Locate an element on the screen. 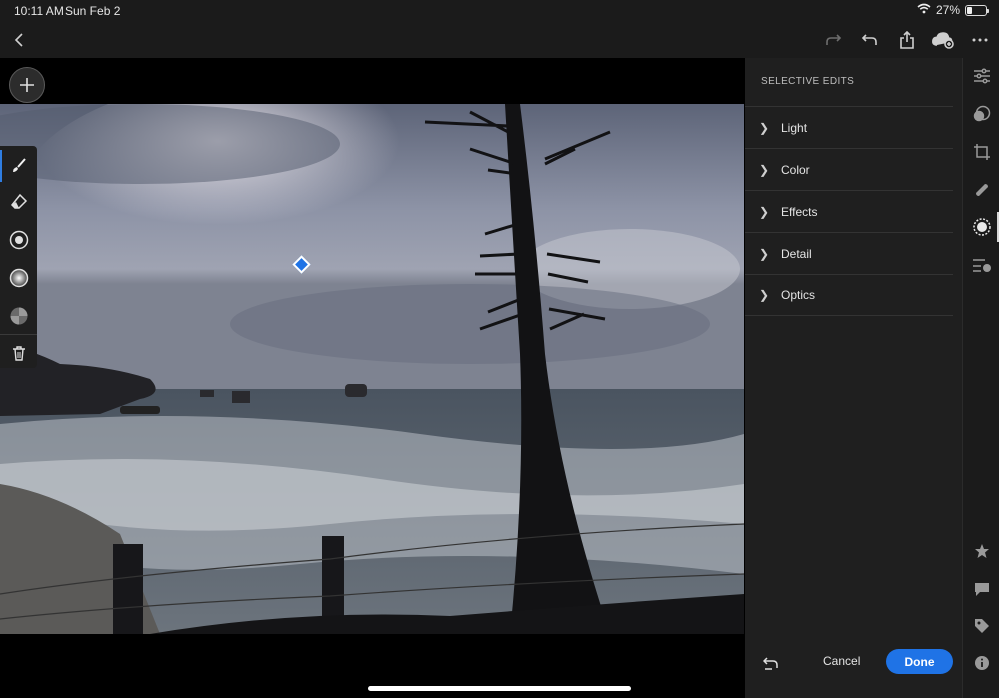  battery-percent: 27% is located at coordinates (947, 10).